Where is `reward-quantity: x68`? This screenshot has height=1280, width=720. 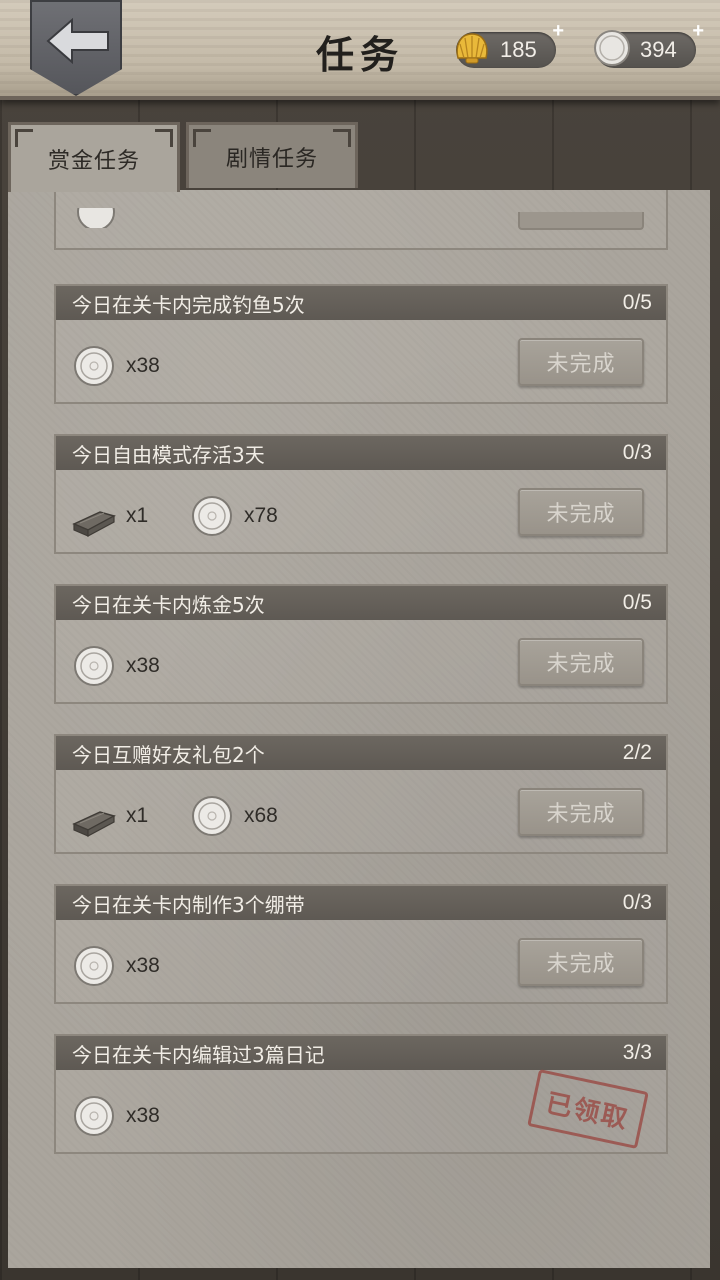 reward-quantity: x68 is located at coordinates (261, 815).